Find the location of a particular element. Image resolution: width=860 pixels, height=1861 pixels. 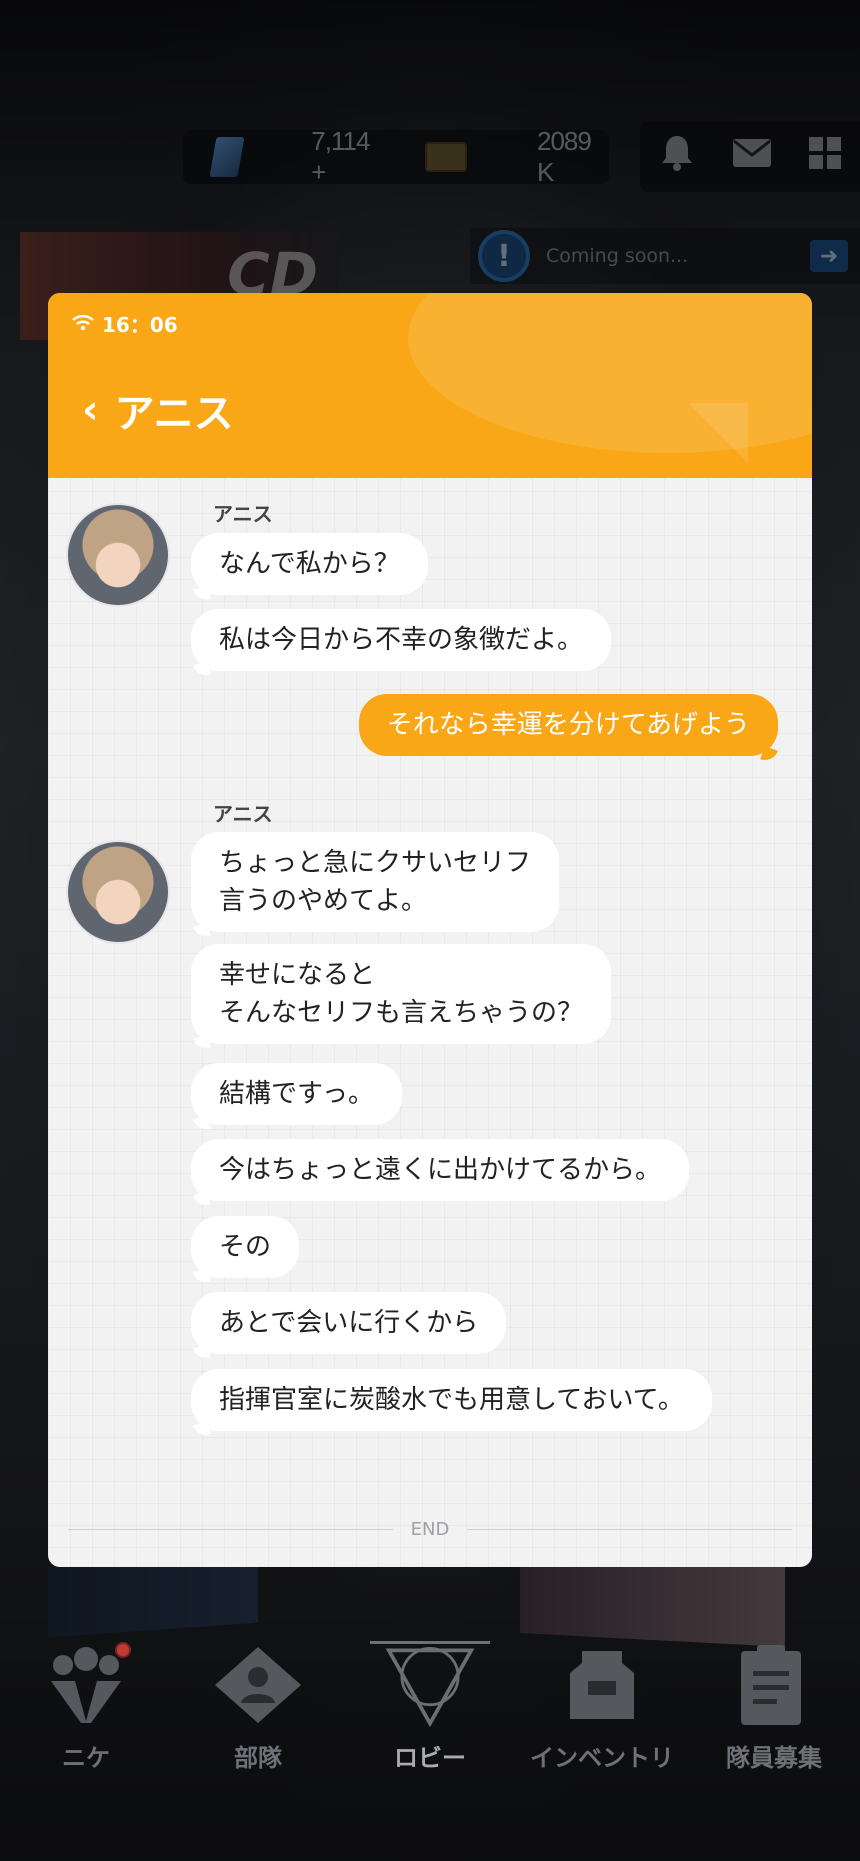

message-bubble: 結構ですっ。 is located at coordinates (296, 1094).